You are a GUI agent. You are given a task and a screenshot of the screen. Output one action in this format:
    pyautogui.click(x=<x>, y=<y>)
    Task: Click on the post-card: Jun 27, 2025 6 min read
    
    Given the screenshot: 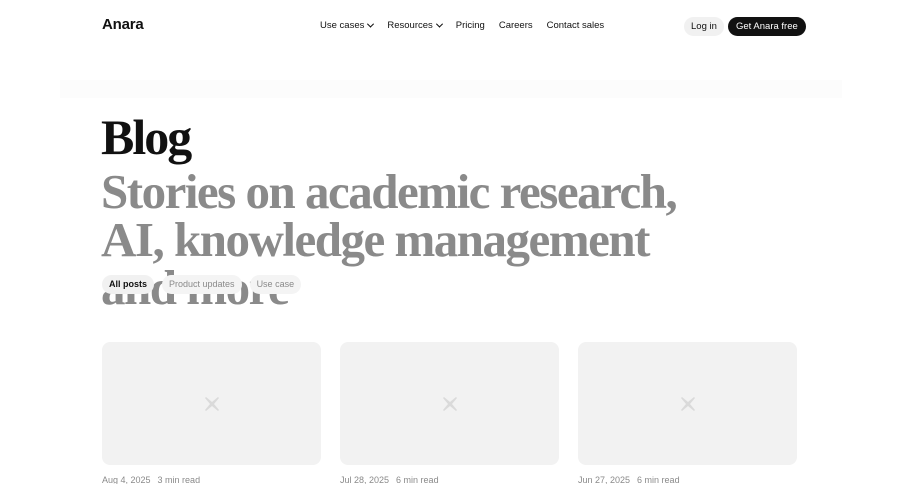 What is the action you would take?
    pyautogui.click(x=687, y=413)
    